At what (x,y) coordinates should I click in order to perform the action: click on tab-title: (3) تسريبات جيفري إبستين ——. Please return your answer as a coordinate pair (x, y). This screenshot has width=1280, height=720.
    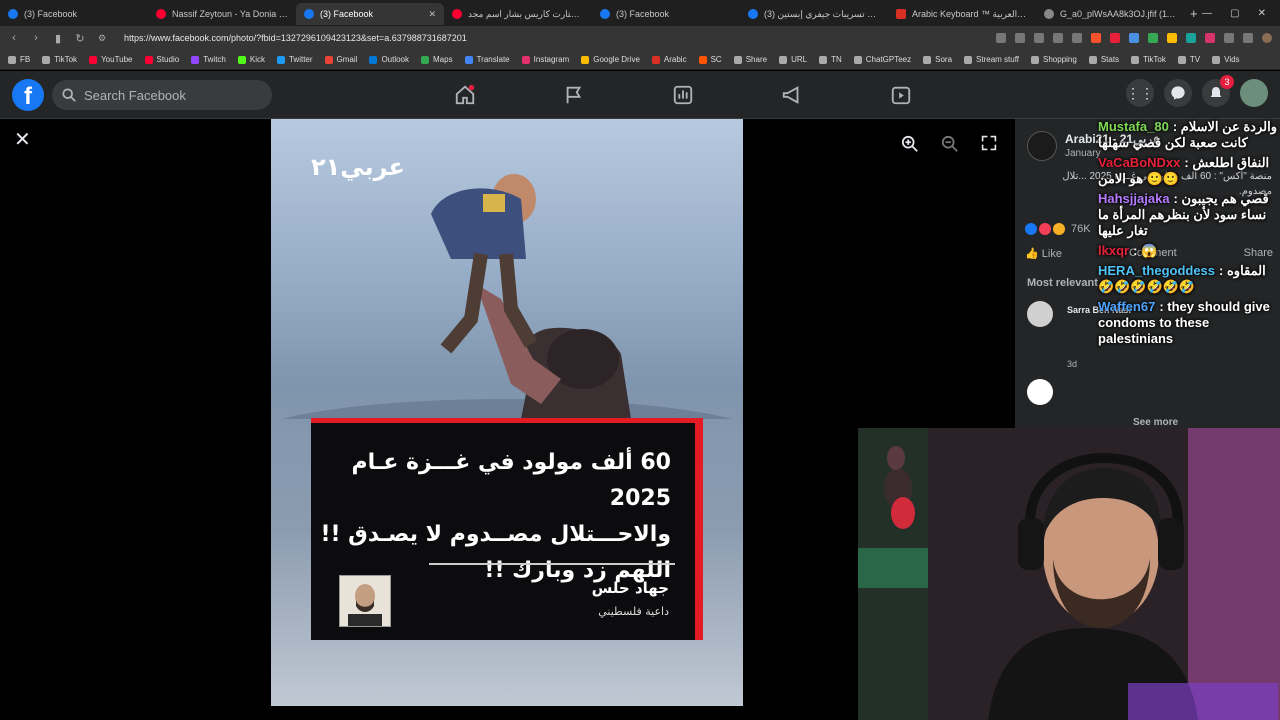
    Looking at the image, I should click on (822, 13).